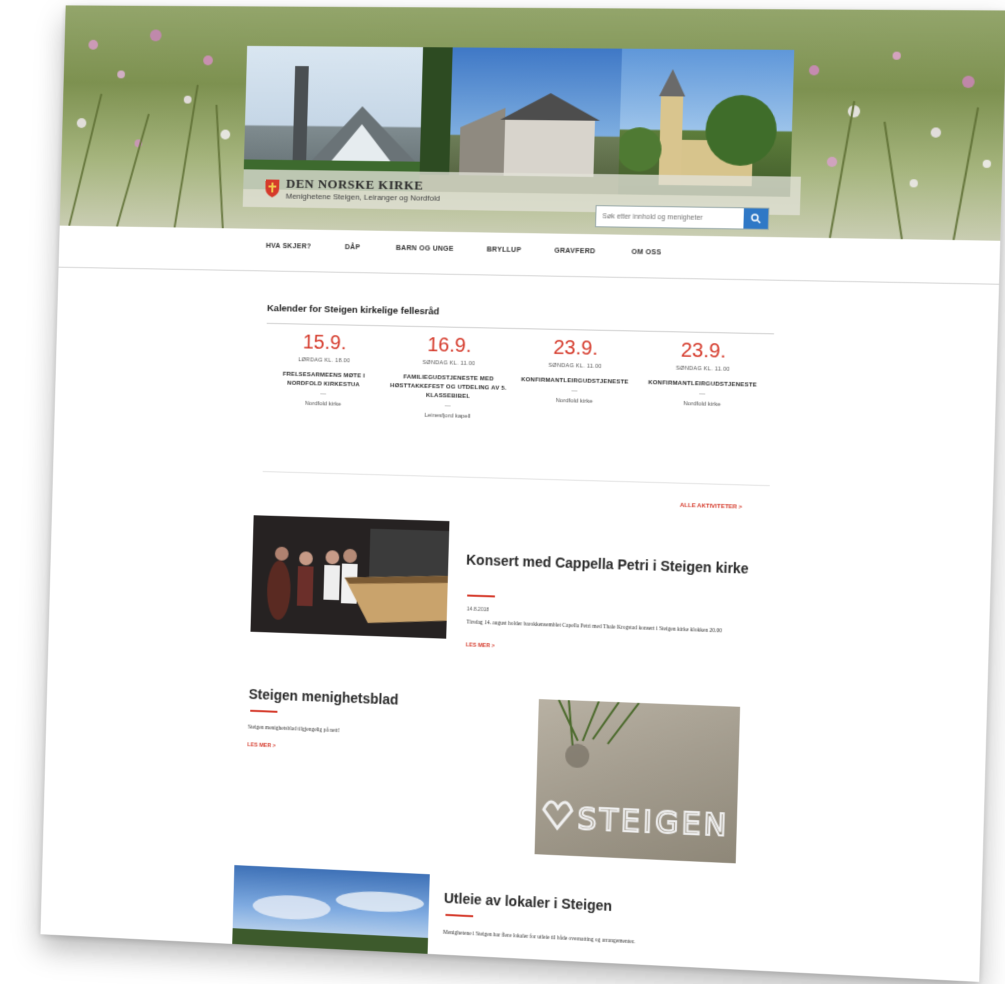 The image size is (1005, 984). I want to click on venue-photo, so click(331, 909).